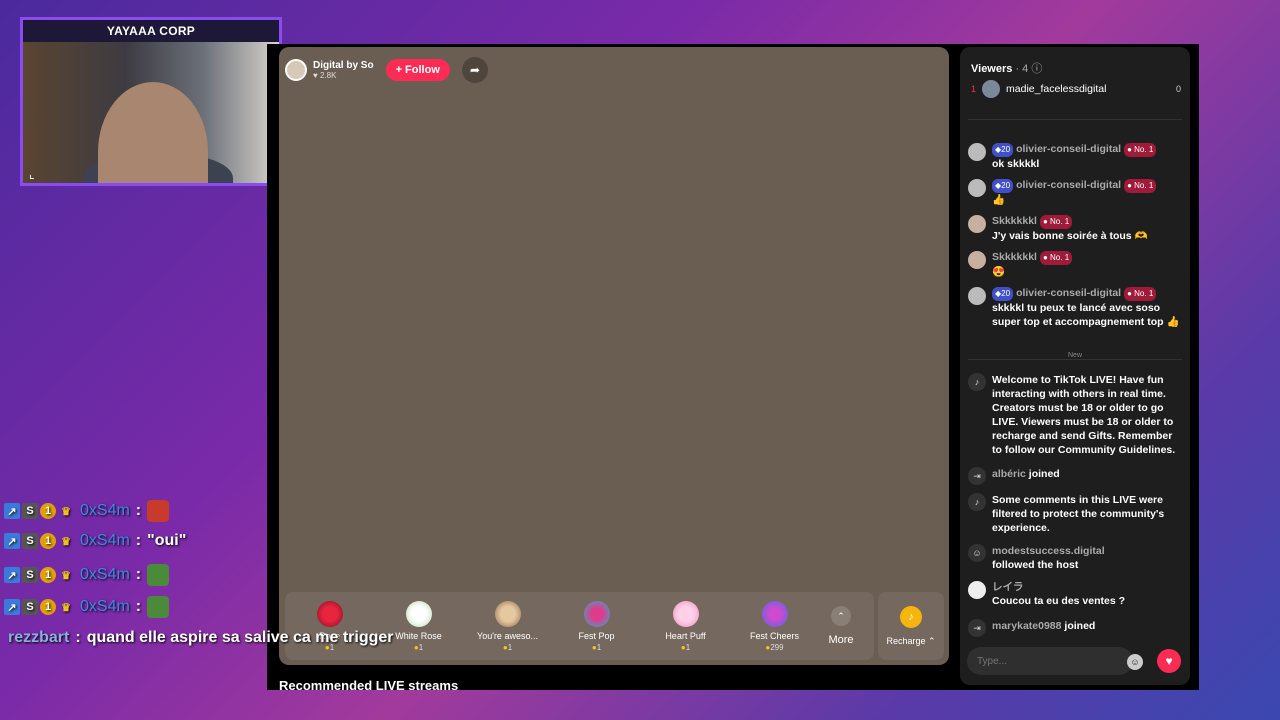 The height and width of the screenshot is (720, 1280). What do you see at coordinates (153, 132) in the screenshot?
I see `cam-person-head` at bounding box center [153, 132].